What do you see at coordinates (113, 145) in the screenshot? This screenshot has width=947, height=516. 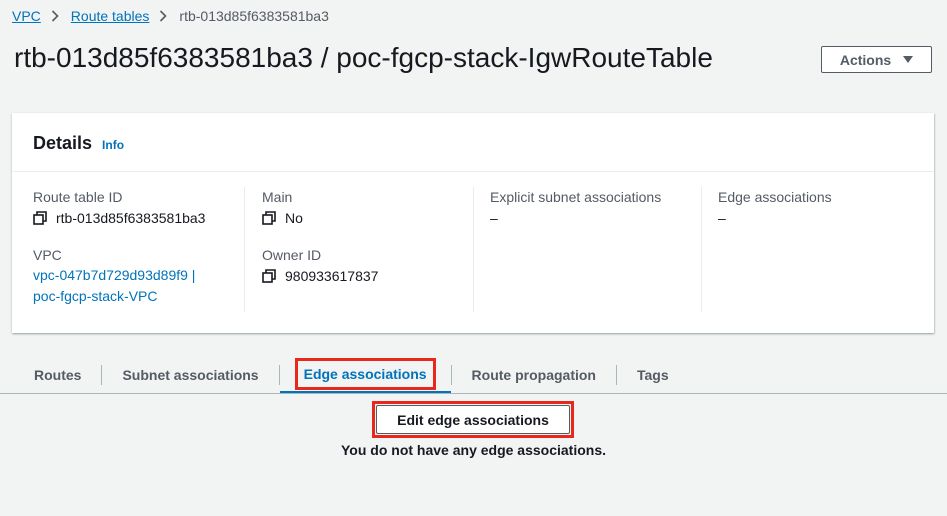 I see `info-link: Info` at bounding box center [113, 145].